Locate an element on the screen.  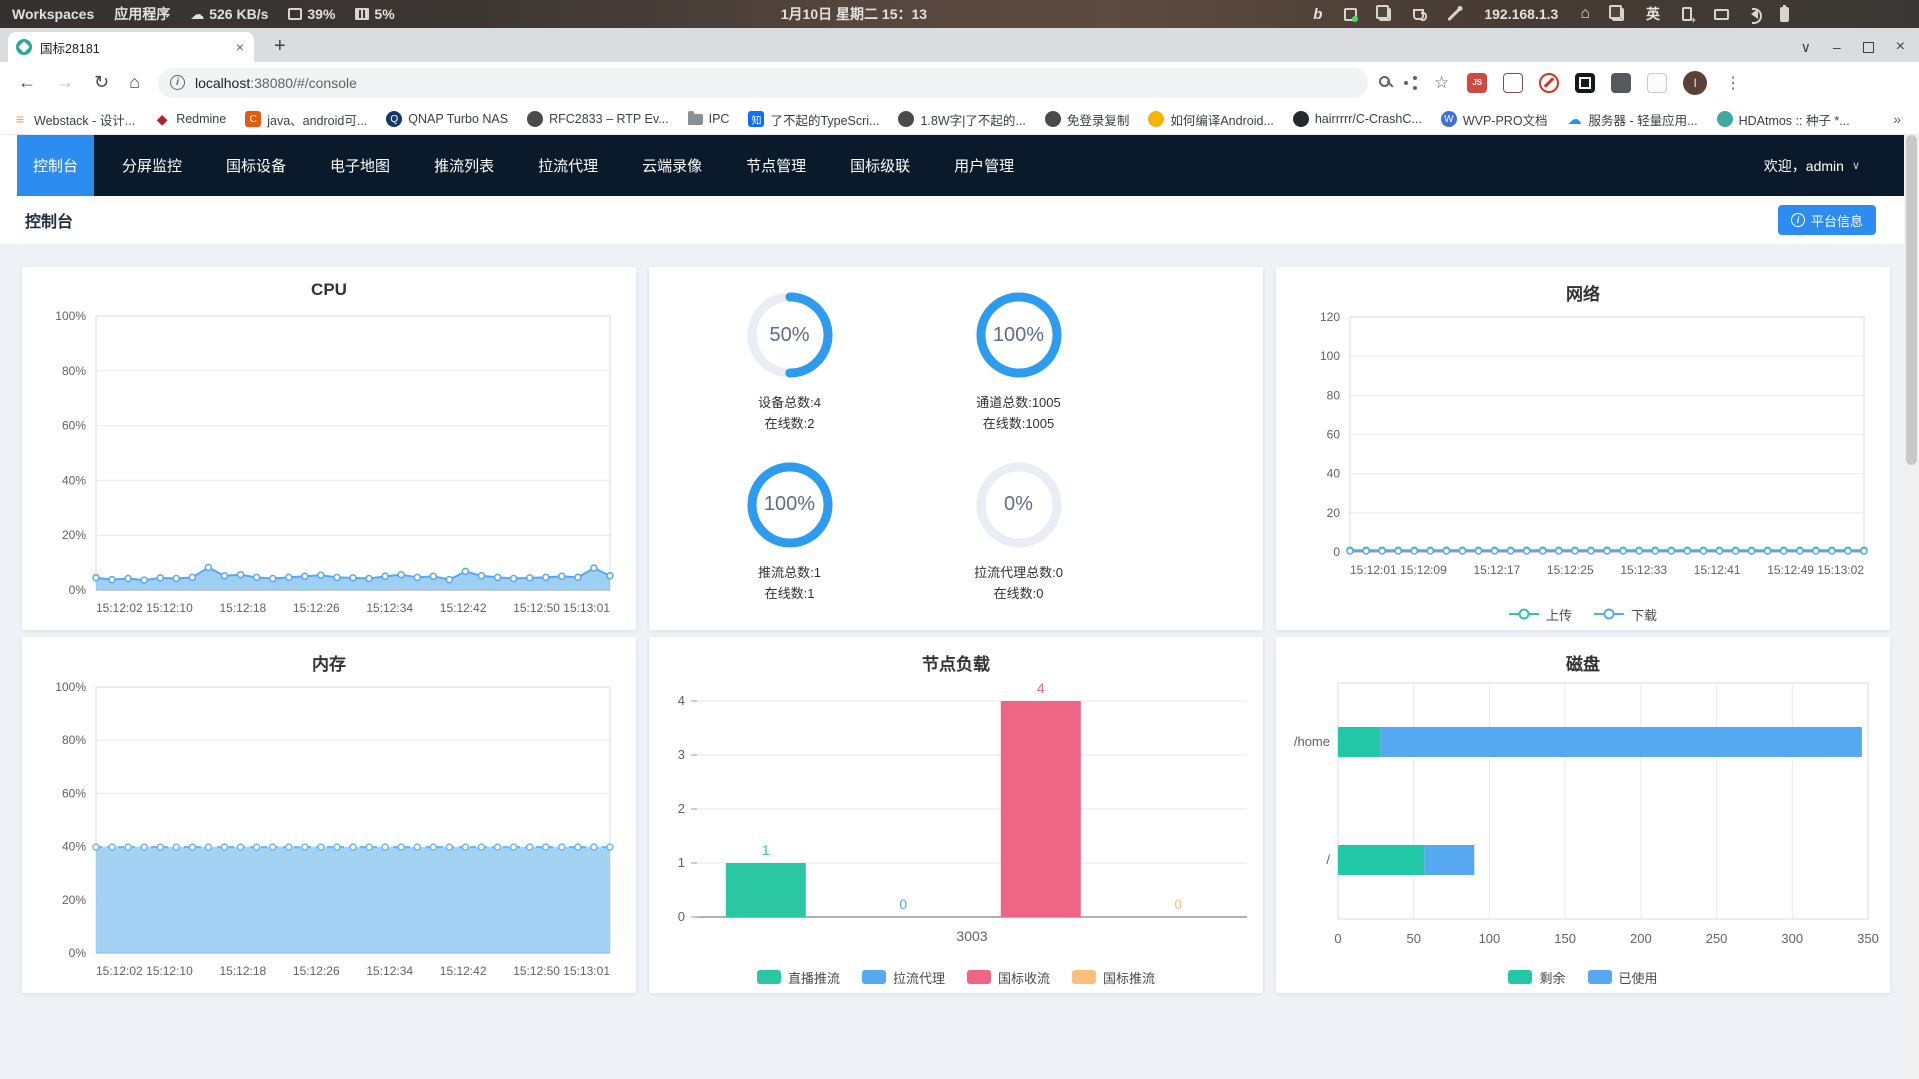
legend-item: 剩余 is located at coordinates (1537, 977).